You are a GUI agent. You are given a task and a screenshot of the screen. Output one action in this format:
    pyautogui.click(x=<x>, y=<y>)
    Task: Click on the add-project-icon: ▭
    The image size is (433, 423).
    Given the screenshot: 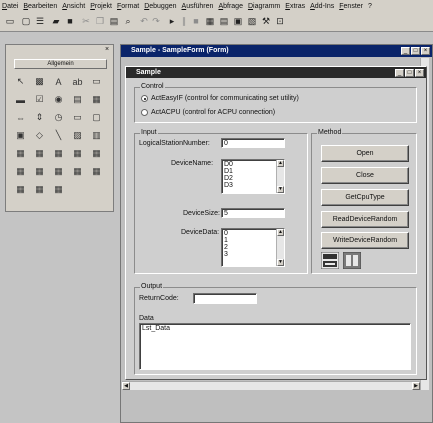 What is the action you would take?
    pyautogui.click(x=10, y=21)
    